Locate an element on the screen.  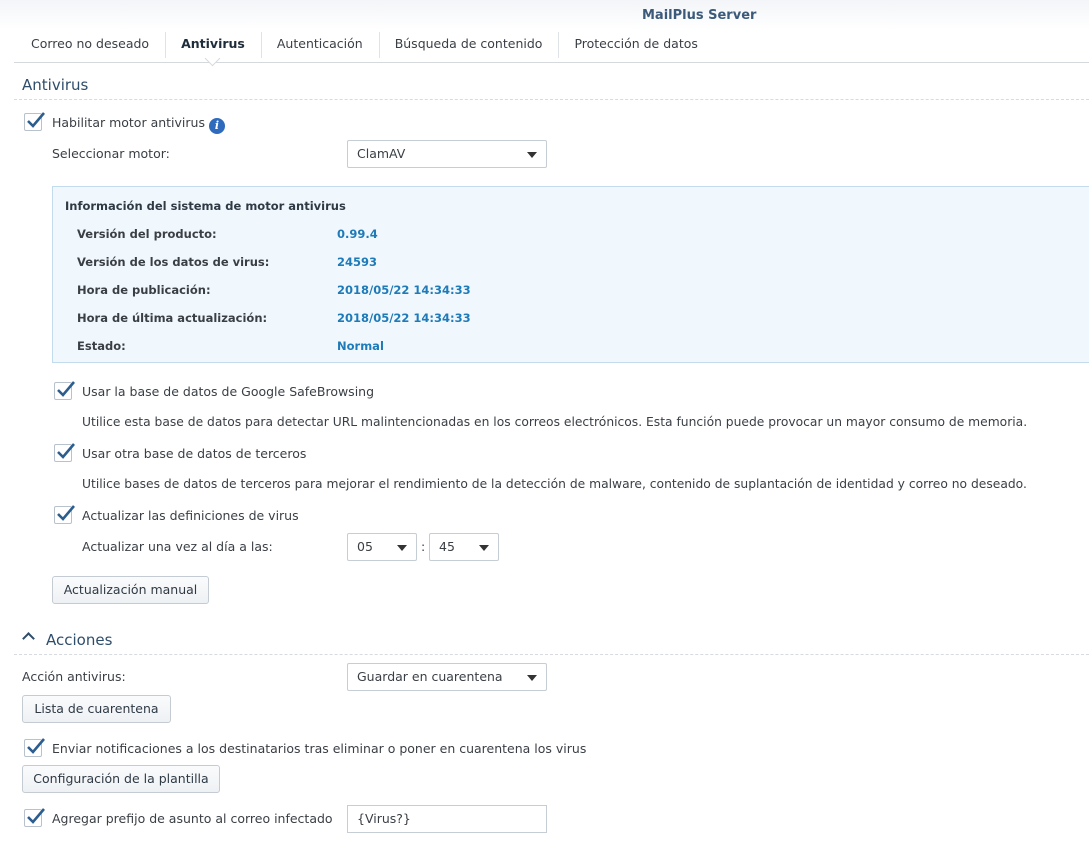
antivirus-section-title: Antivirus is located at coordinates (55, 85).